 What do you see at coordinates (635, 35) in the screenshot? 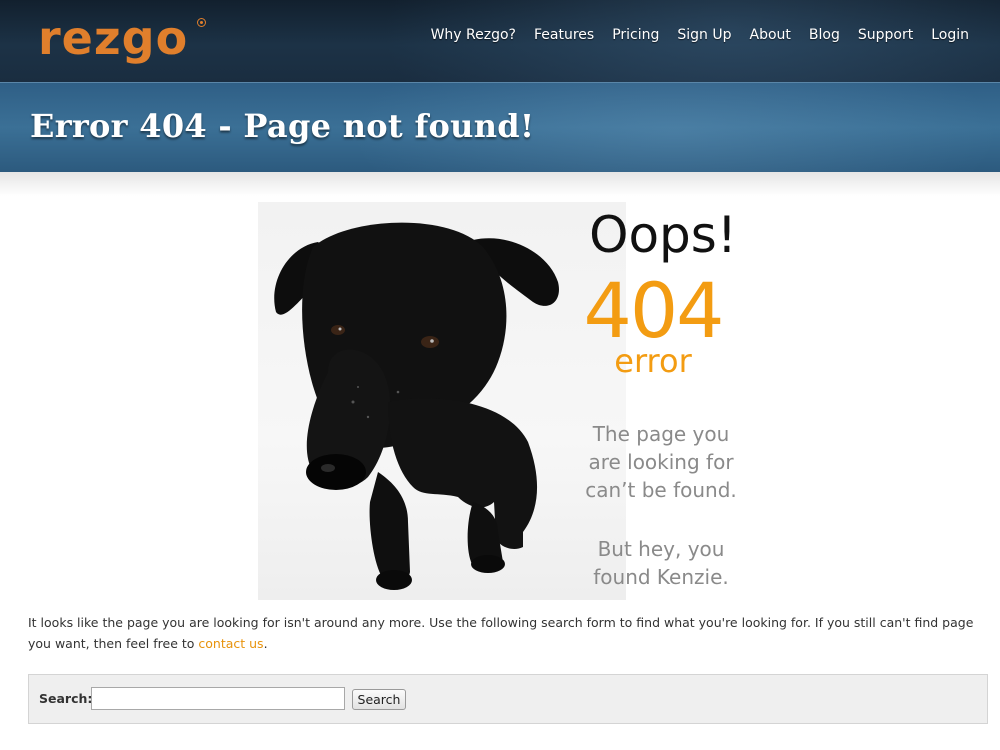
I see `nav-item-pricing: Pricing` at bounding box center [635, 35].